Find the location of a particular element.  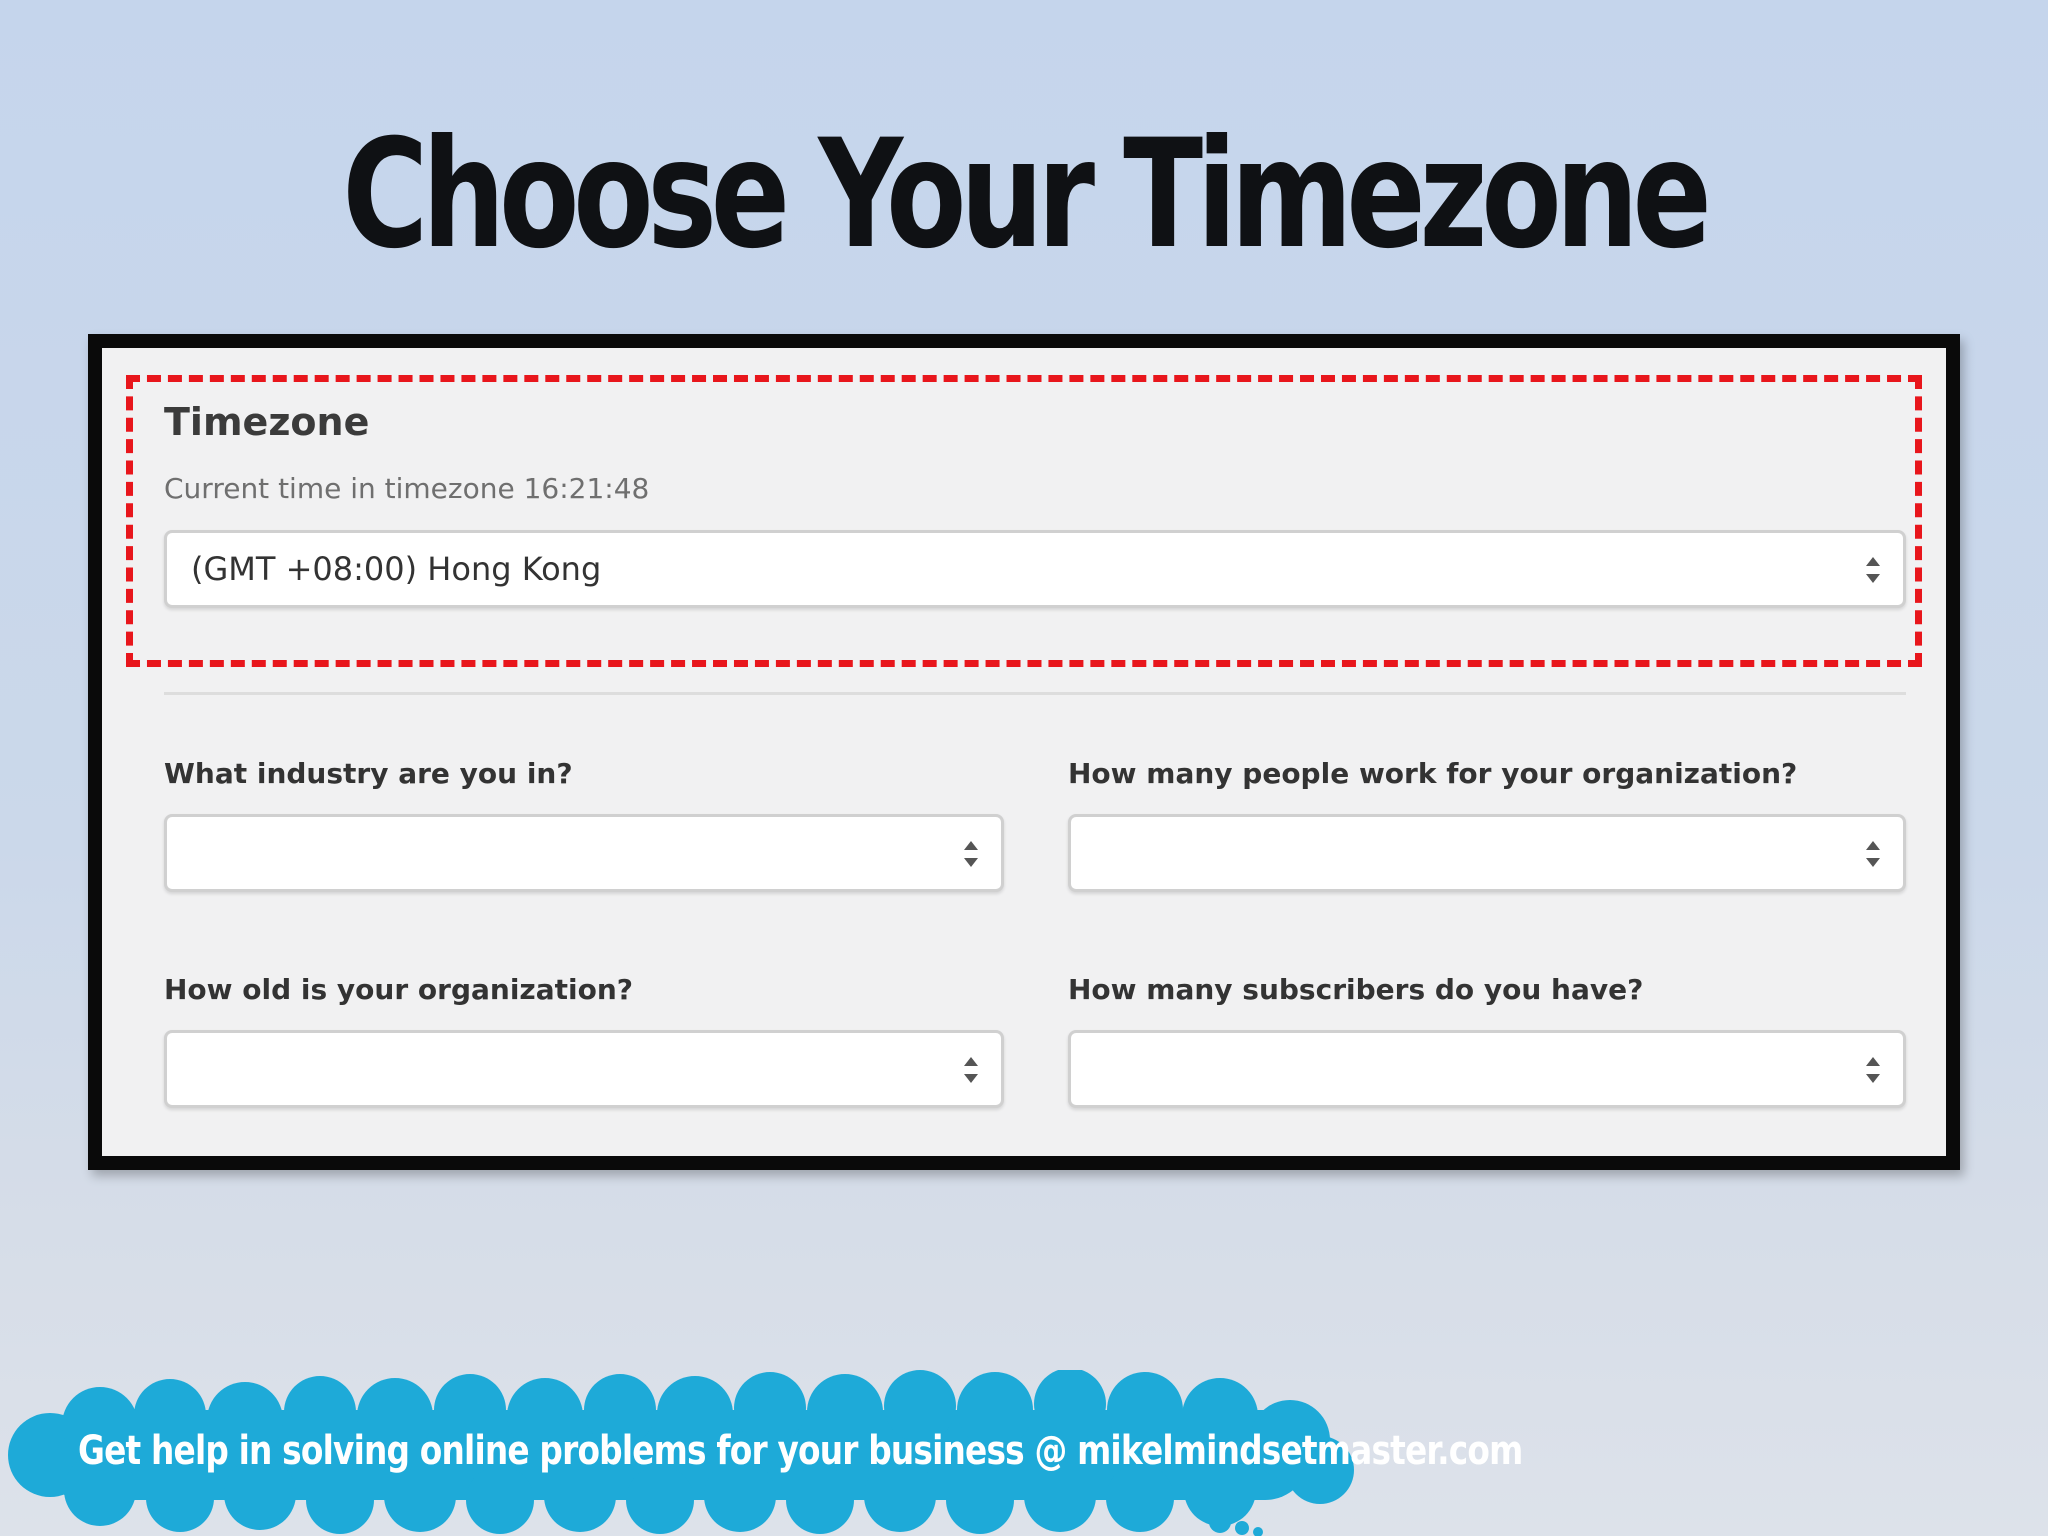

employees-select is located at coordinates (1487, 853).